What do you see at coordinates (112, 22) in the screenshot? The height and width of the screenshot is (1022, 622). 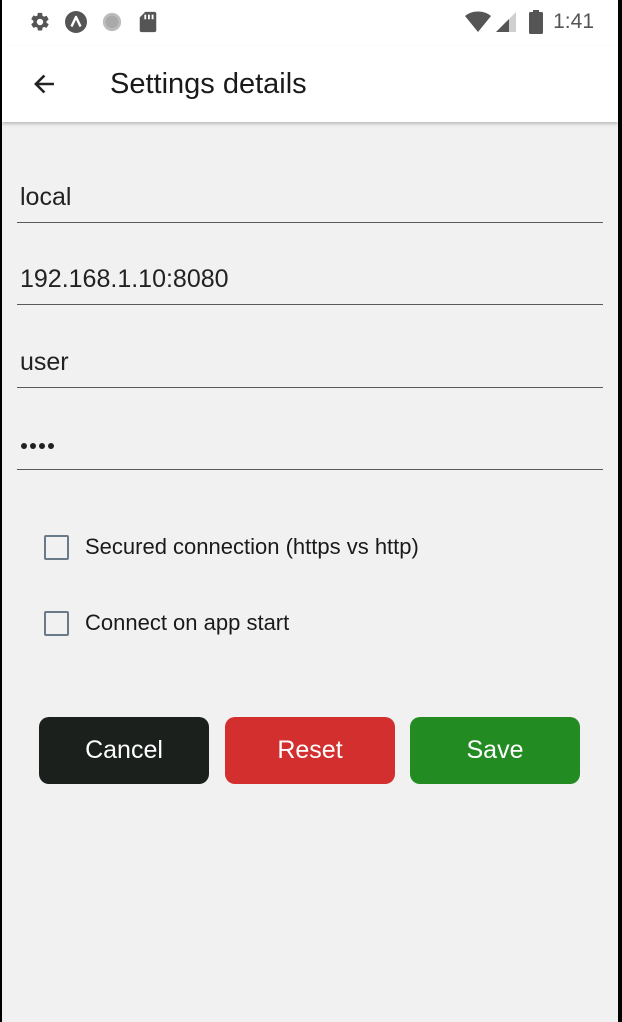 I see `circle-icon` at bounding box center [112, 22].